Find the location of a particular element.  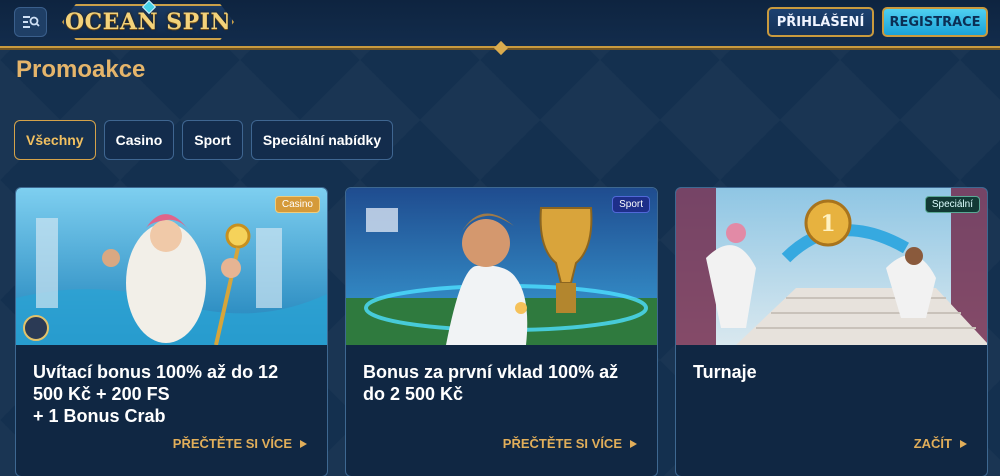

filter-tabs: Všechny Casino Sport Speciální nabídky is located at coordinates (204, 140).